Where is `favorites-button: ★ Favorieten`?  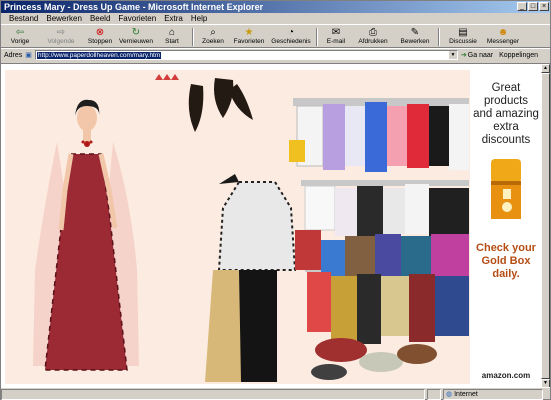 favorites-button: ★ Favorieten is located at coordinates (249, 37).